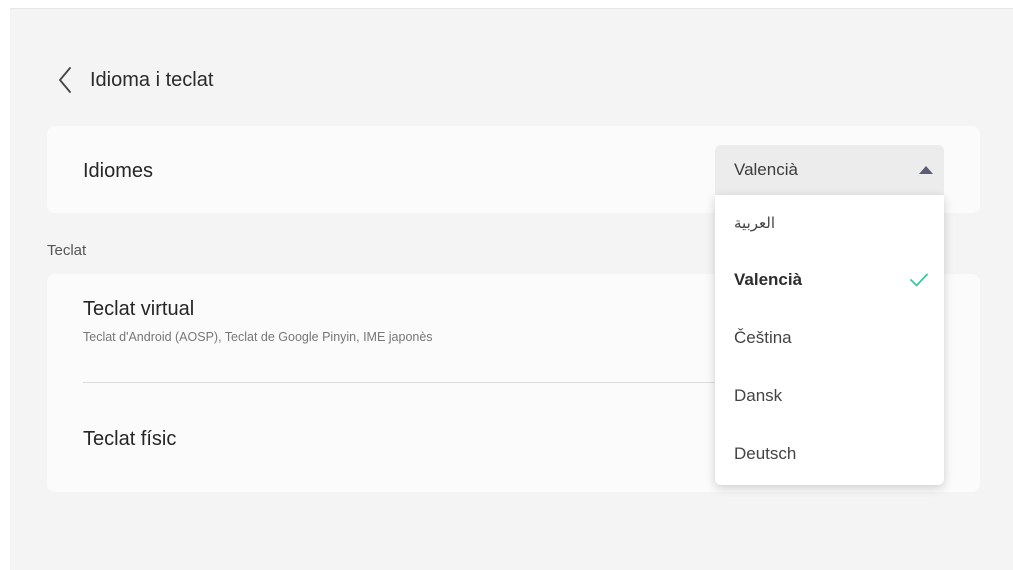 Image resolution: width=1013 pixels, height=570 pixels. I want to click on check-icon, so click(919, 280).